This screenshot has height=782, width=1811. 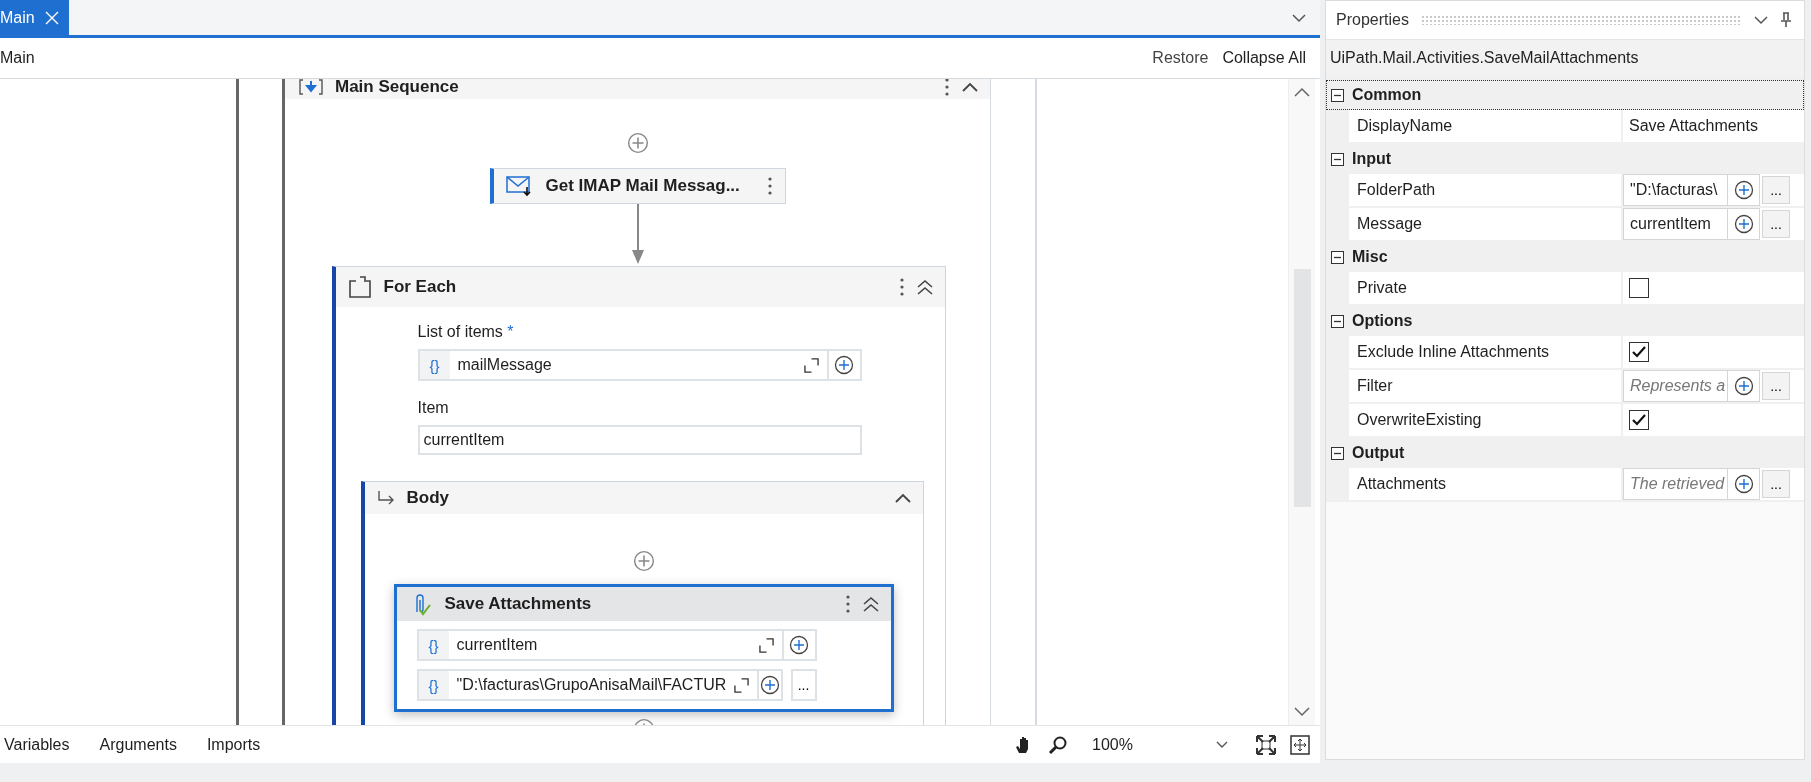 What do you see at coordinates (1565, 453) in the screenshot?
I see `property-category: Output` at bounding box center [1565, 453].